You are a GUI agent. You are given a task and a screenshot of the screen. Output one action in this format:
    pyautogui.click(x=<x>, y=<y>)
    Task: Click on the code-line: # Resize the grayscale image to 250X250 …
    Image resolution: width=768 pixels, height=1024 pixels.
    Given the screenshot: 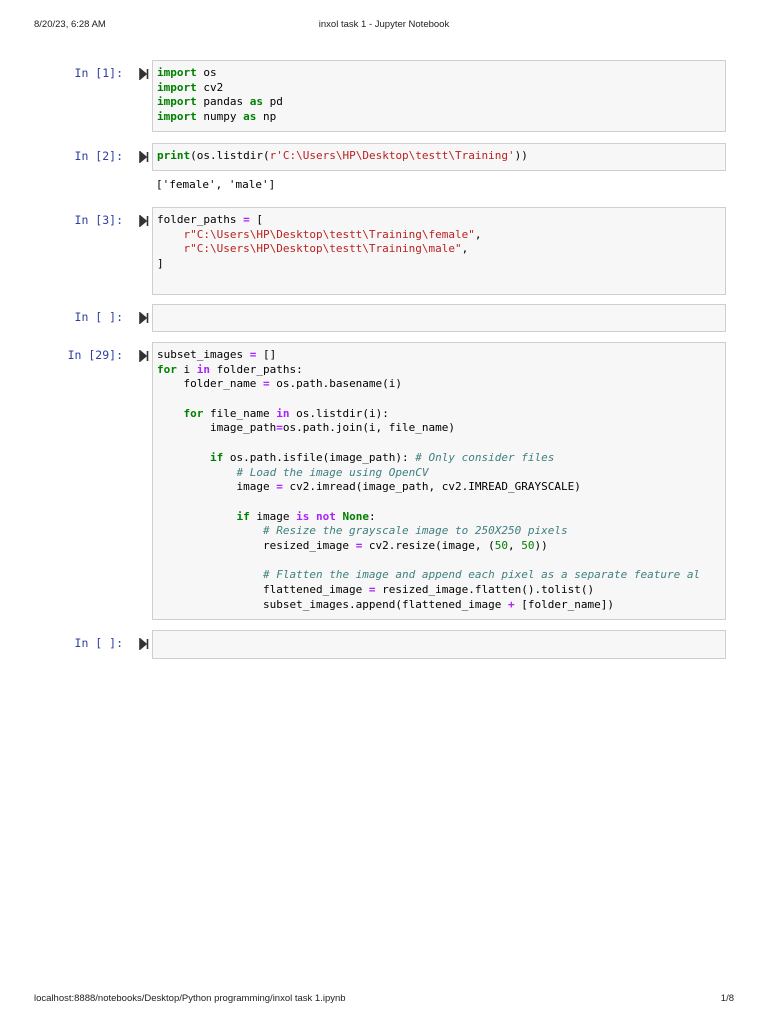 What is the action you would take?
    pyautogui.click(x=428, y=531)
    